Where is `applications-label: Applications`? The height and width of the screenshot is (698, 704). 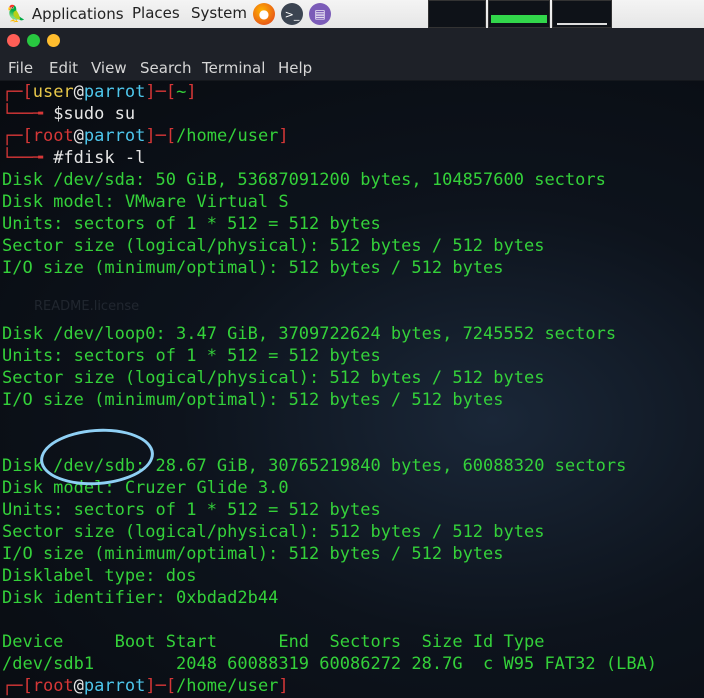 applications-label: Applications is located at coordinates (77, 13).